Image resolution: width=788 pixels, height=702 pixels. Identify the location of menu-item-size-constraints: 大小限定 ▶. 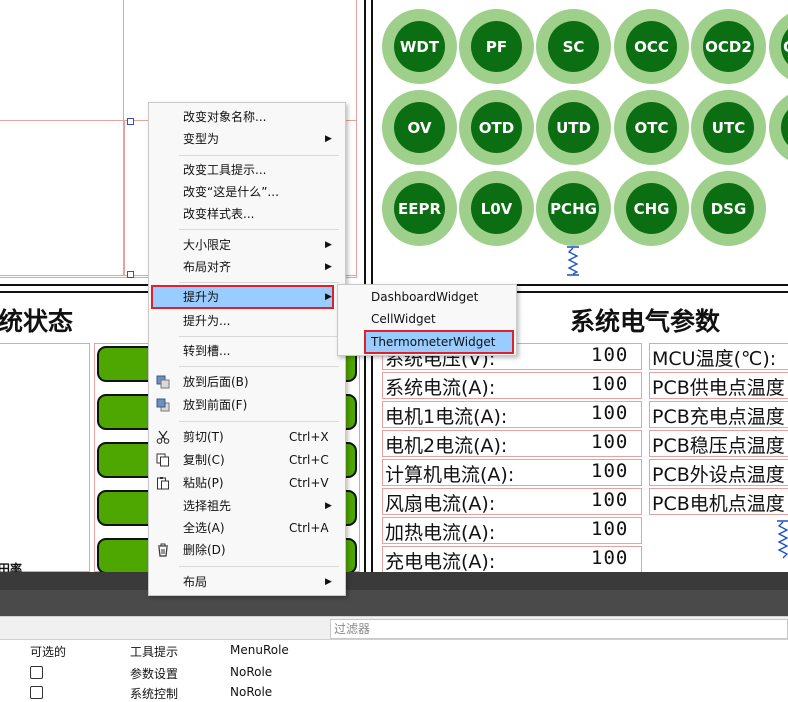
(247, 245).